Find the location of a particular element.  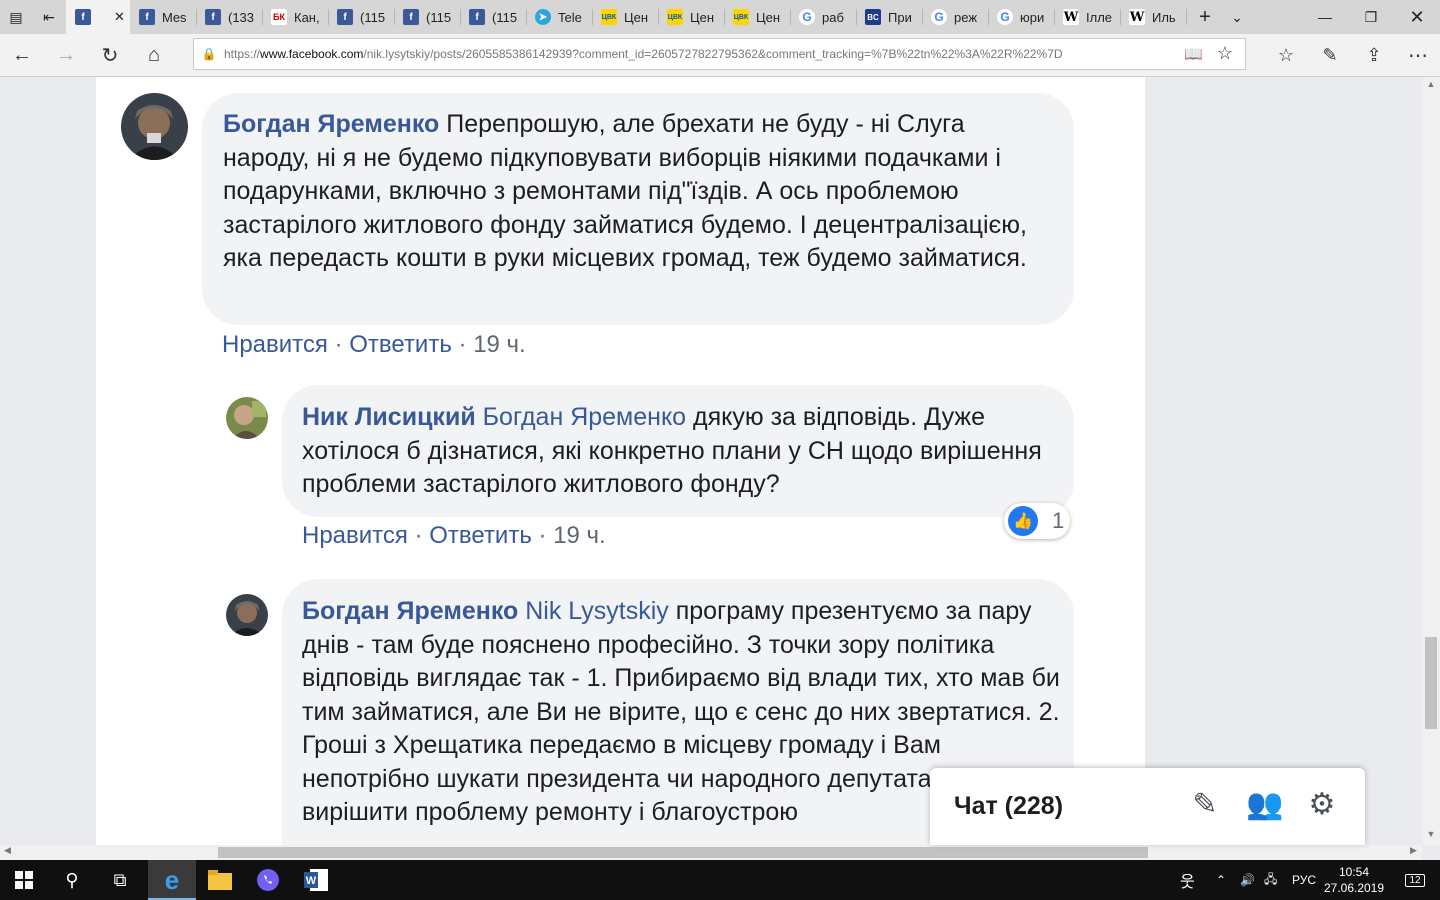

restore-icon: ❐ is located at coordinates (1371, 17).